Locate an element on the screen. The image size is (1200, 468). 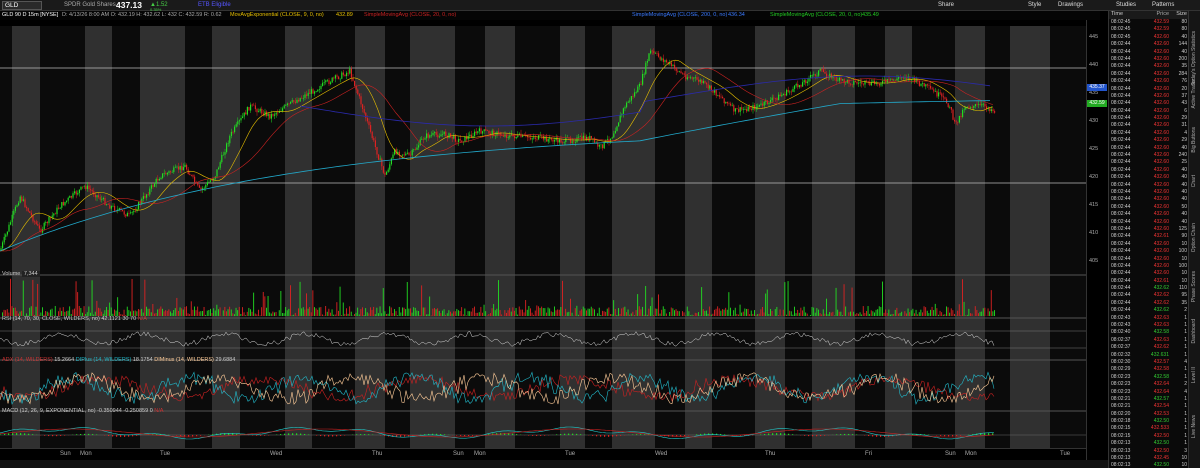
time-sales-row: 08:02:37 432.63 1 is located at coordinates (1148, 340).